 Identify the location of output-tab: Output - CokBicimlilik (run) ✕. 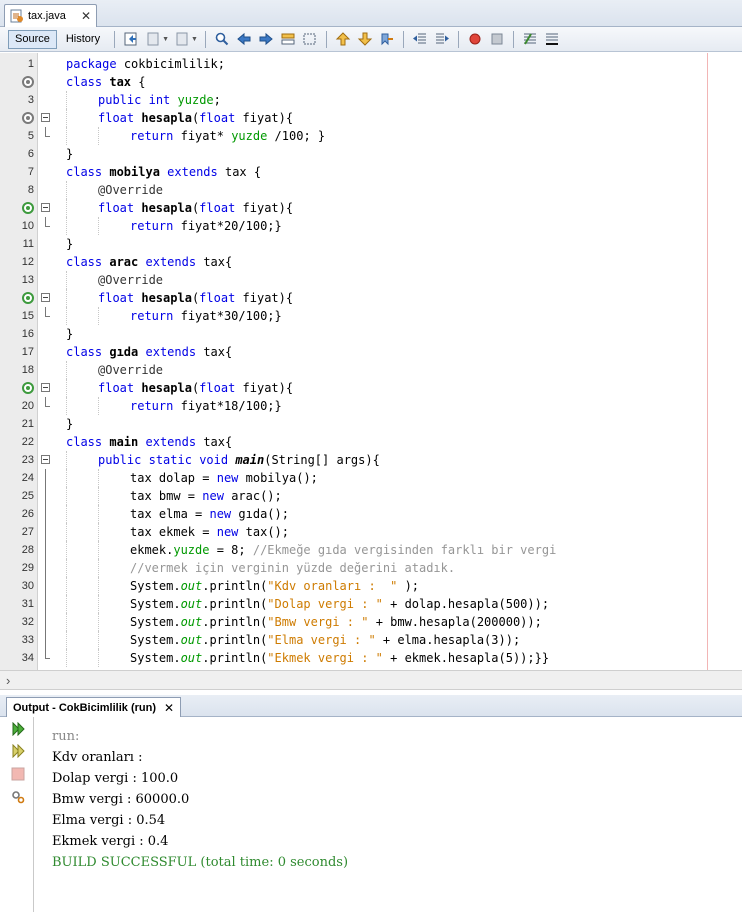
(94, 707).